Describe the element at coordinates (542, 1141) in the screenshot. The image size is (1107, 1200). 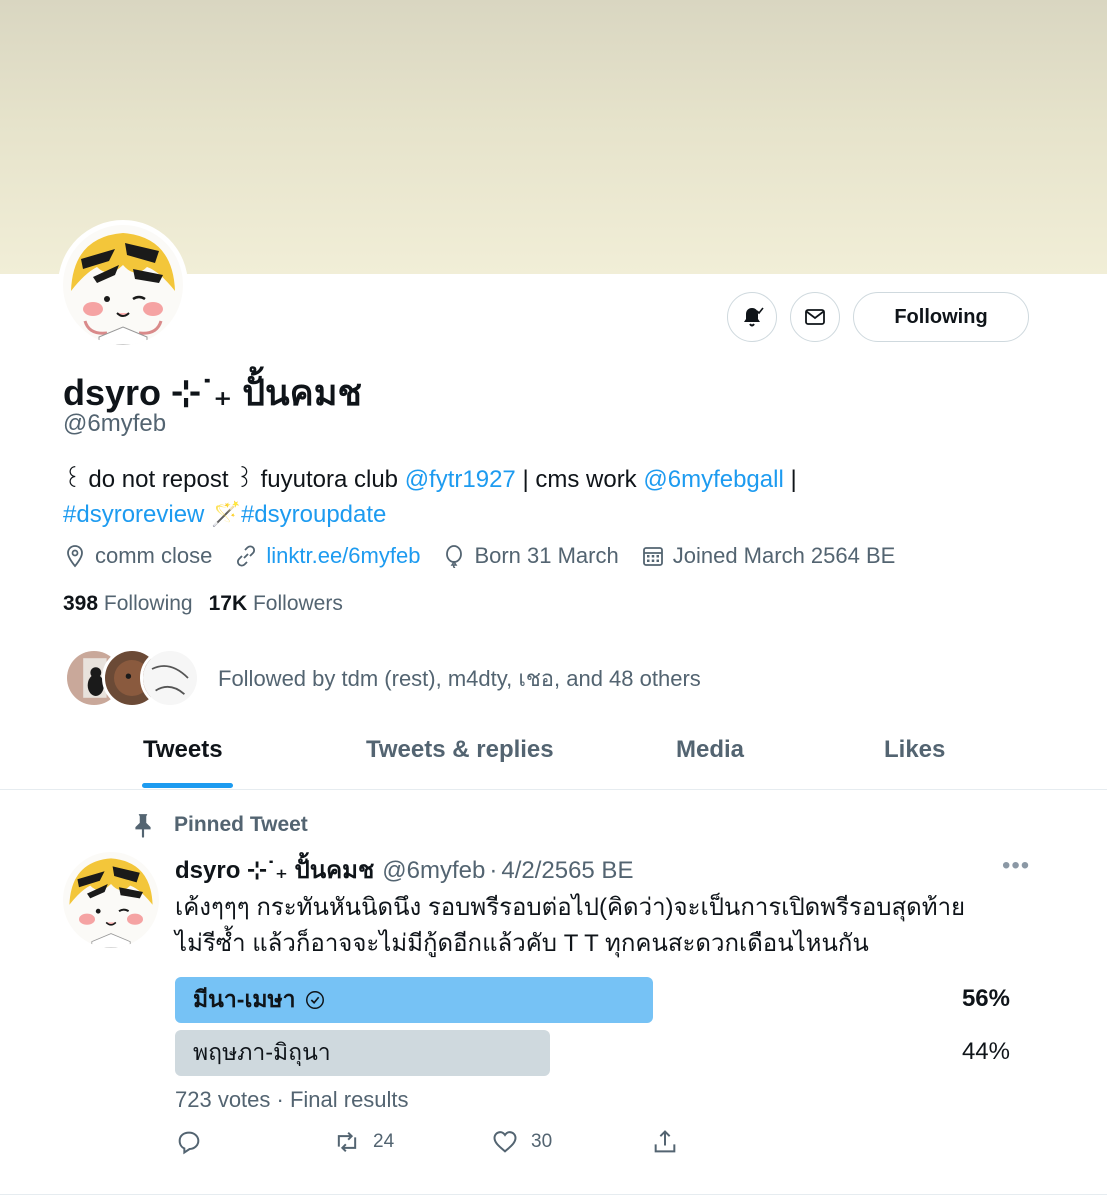
I see `like-count: 30` at that location.